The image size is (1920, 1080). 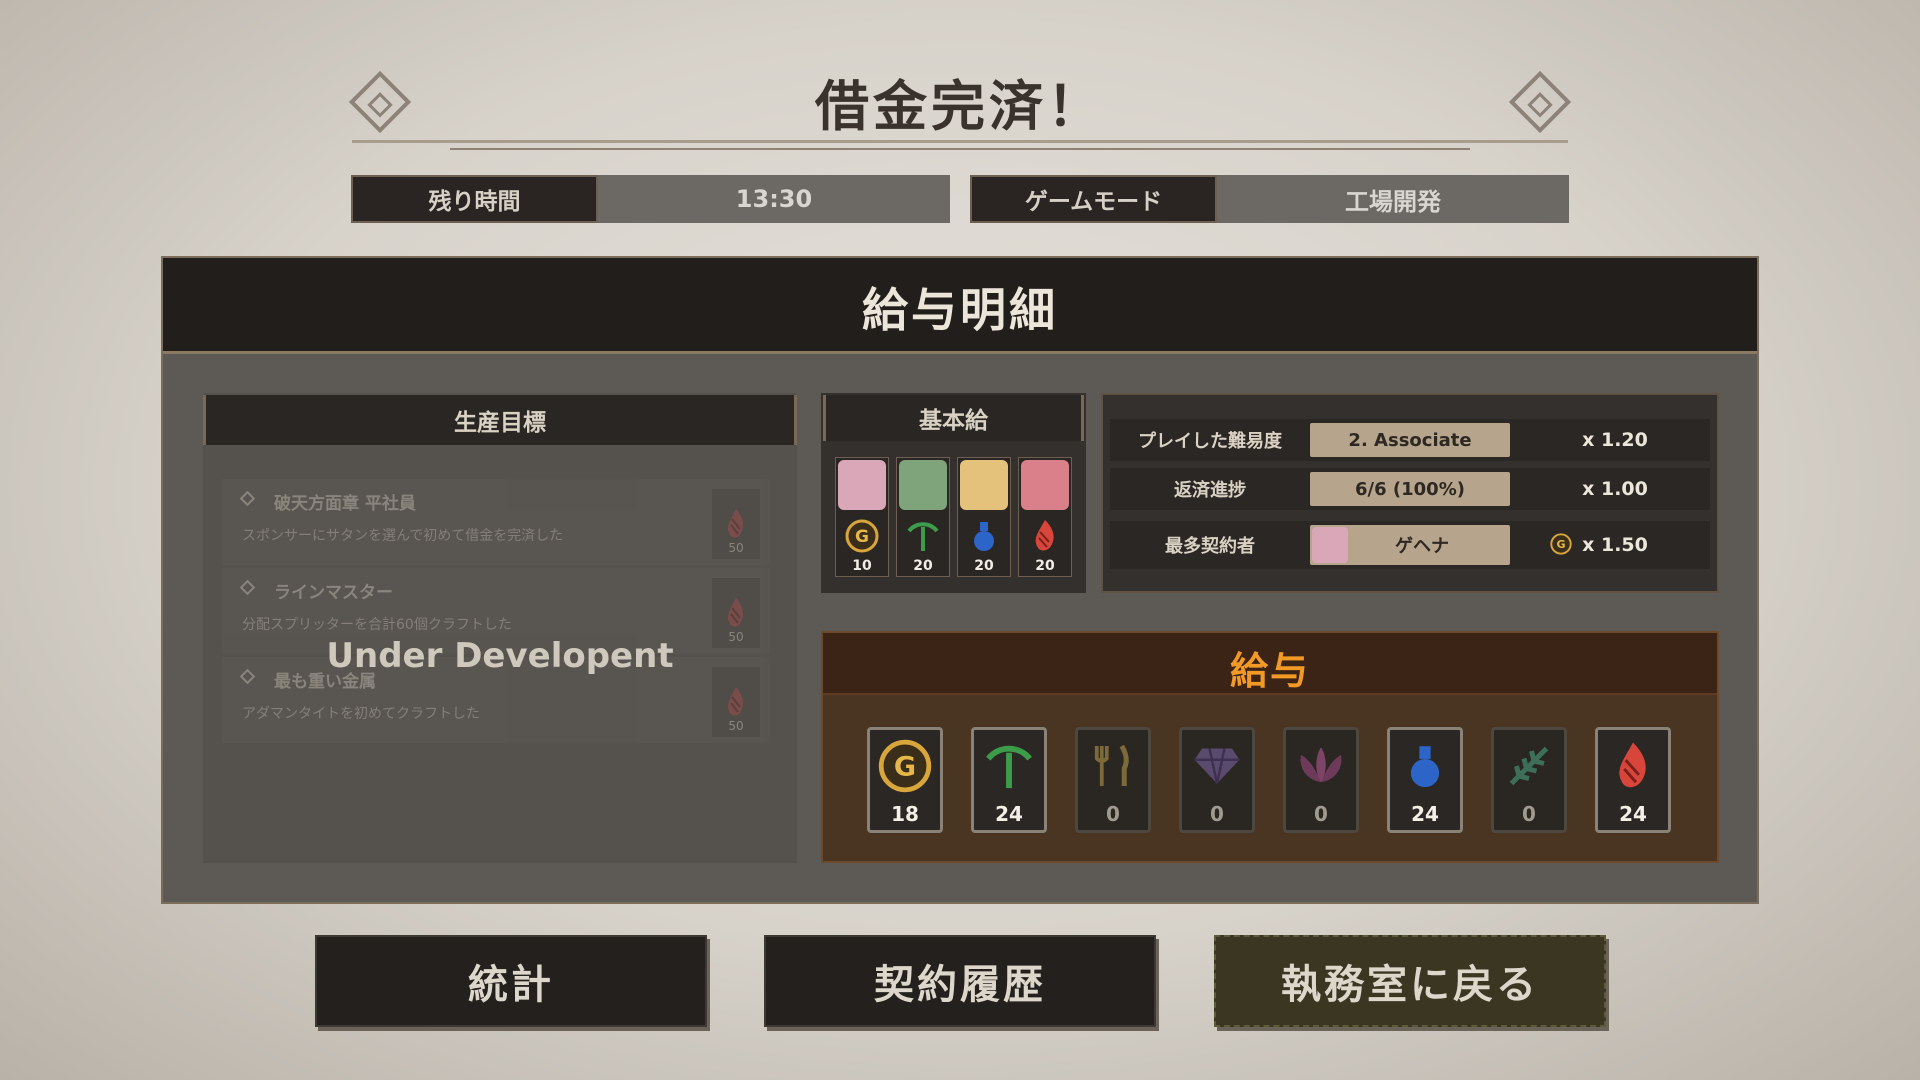 I want to click on contractor-portrait, so click(x=1330, y=545).